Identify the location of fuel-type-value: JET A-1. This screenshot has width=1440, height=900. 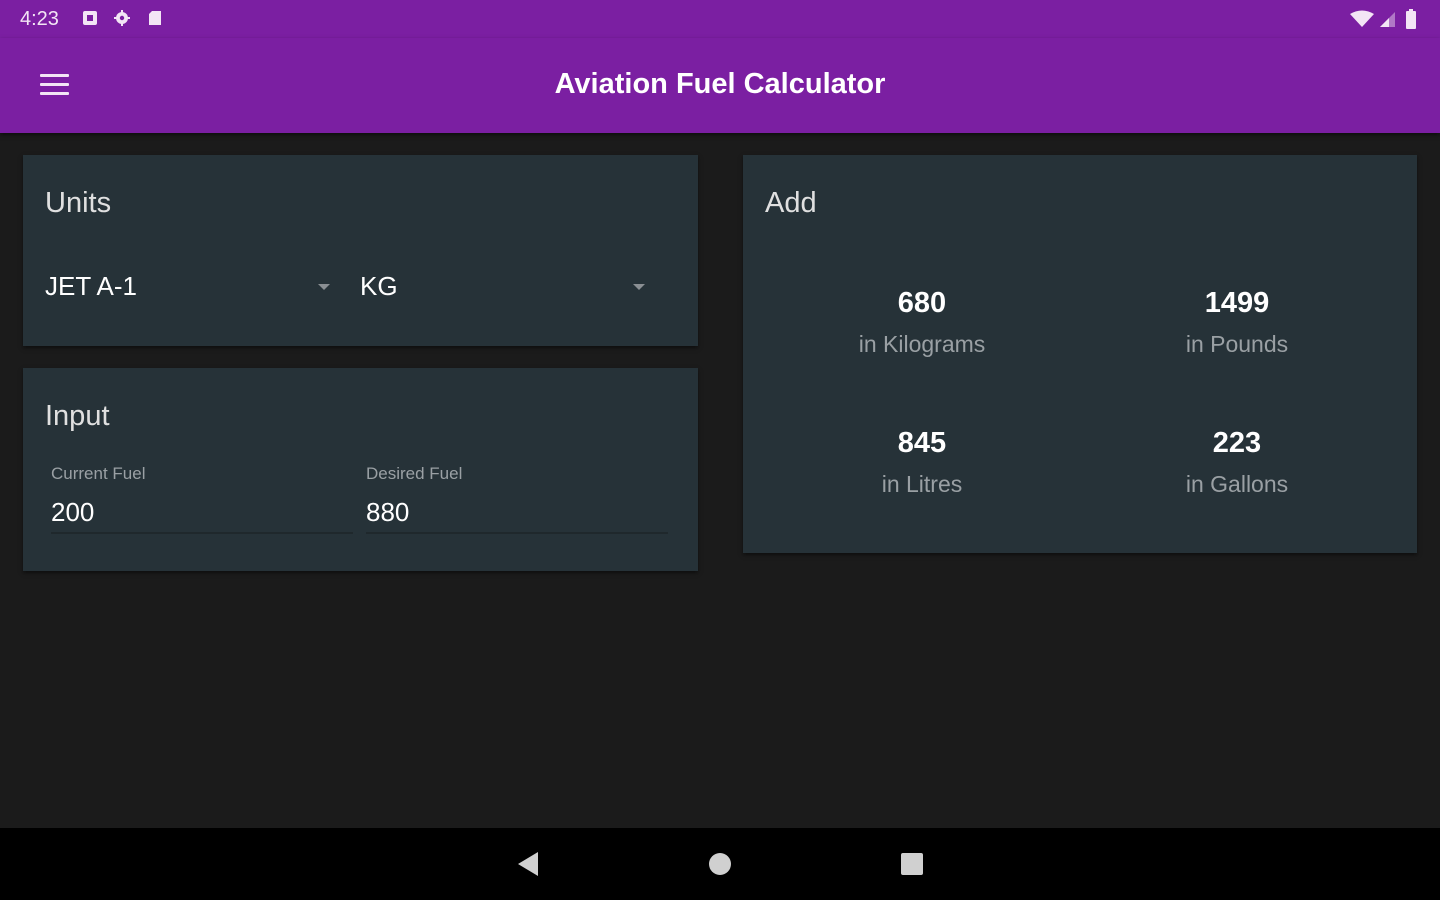
(91, 286).